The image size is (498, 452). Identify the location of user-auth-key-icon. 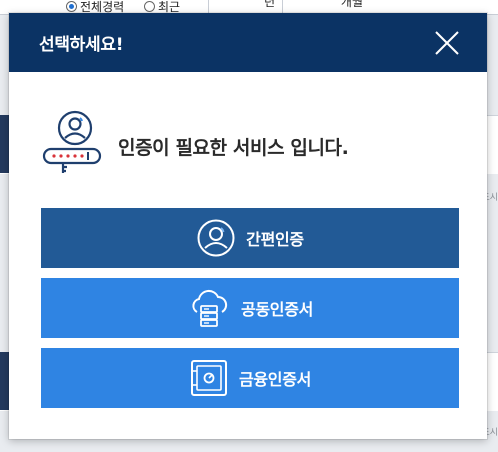
(72, 141).